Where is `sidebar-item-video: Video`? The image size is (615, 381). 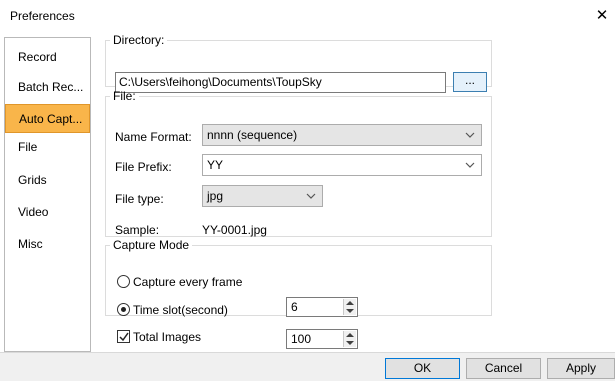
sidebar-item-video: Video is located at coordinates (47, 212).